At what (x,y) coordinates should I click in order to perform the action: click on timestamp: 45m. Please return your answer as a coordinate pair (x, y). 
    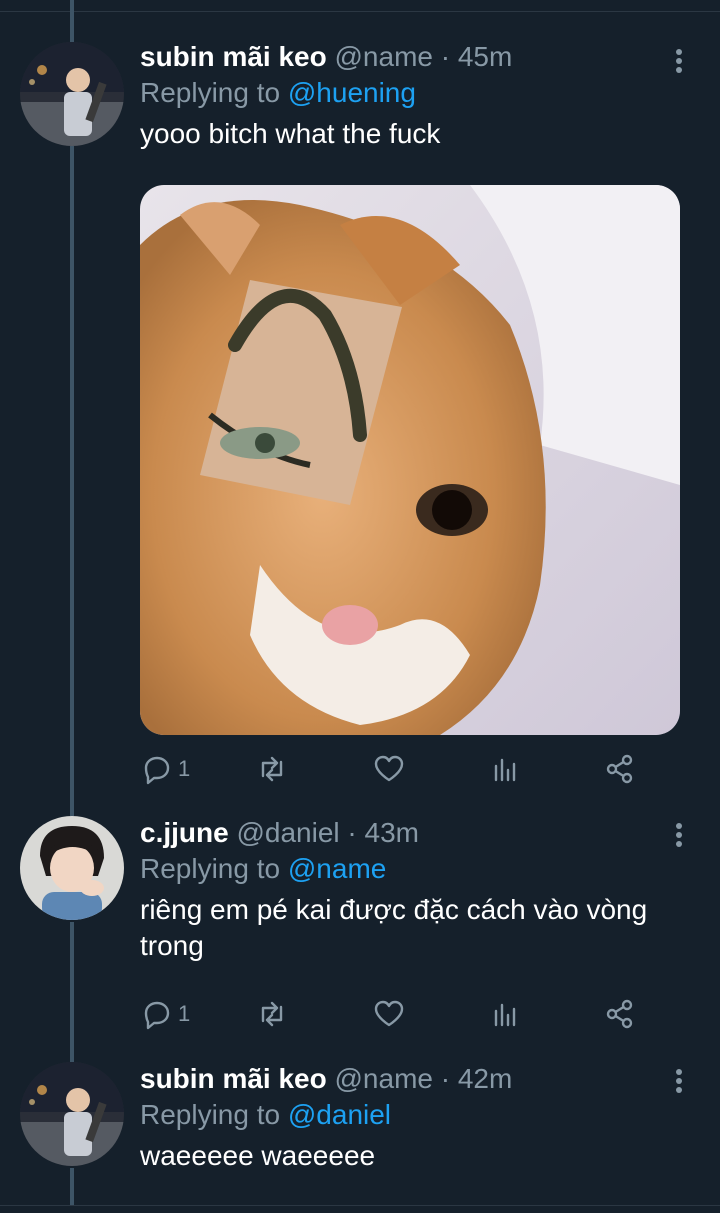
    Looking at the image, I should click on (485, 56).